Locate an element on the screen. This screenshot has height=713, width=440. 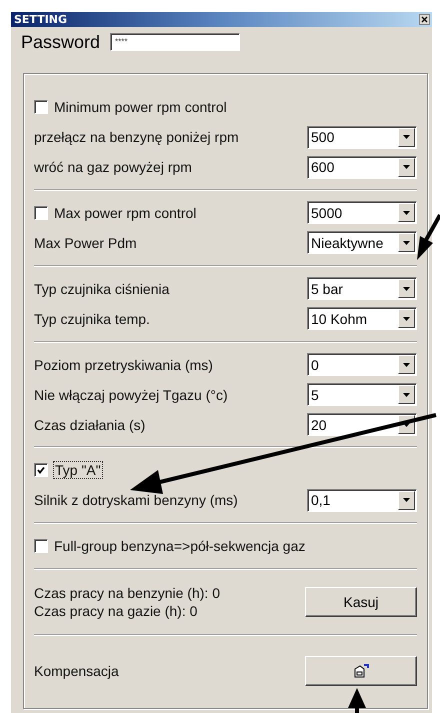
checkbox-label: Max power rpm control is located at coordinates (125, 212).